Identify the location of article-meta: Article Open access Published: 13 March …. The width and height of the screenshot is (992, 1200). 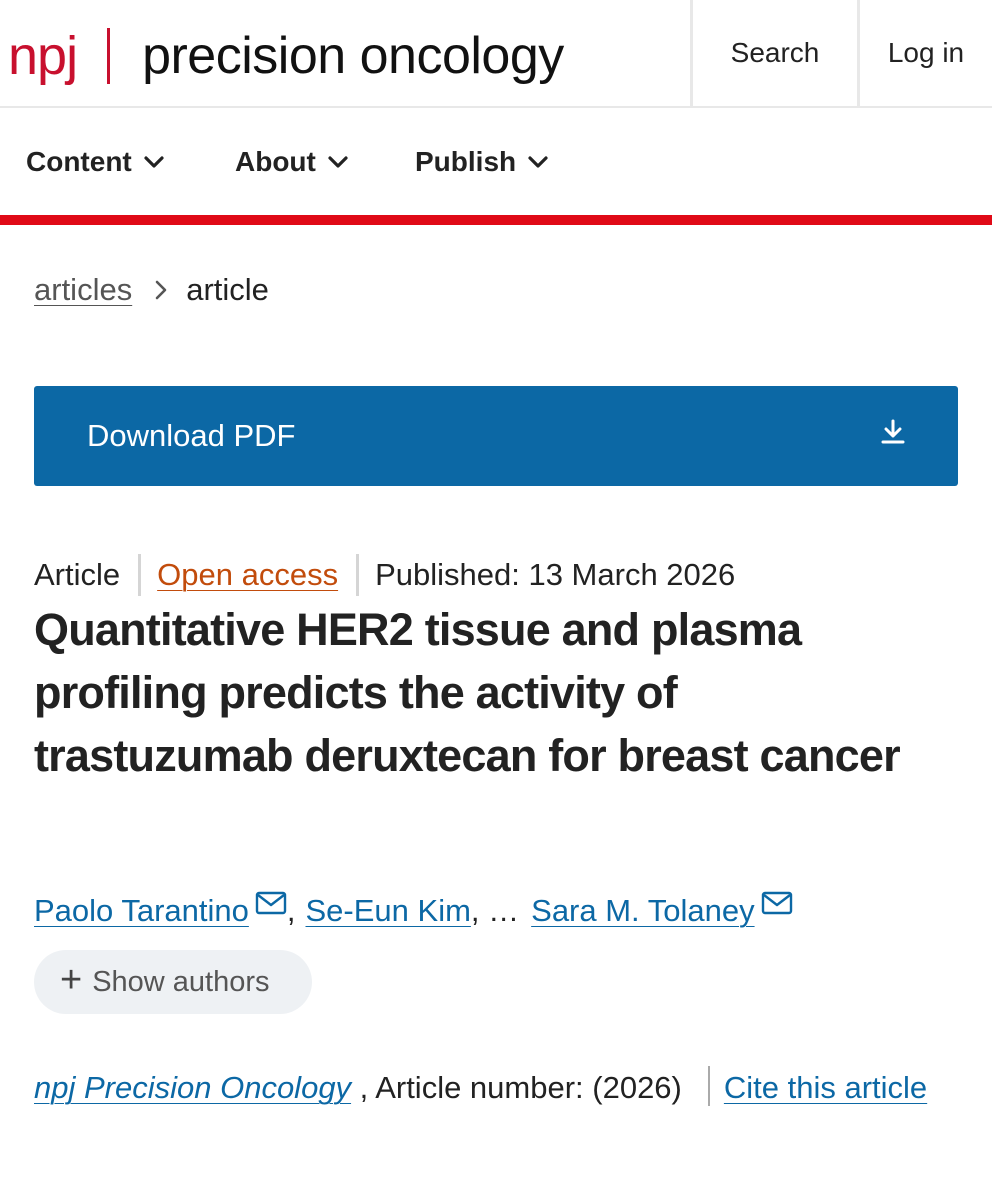
(384, 575).